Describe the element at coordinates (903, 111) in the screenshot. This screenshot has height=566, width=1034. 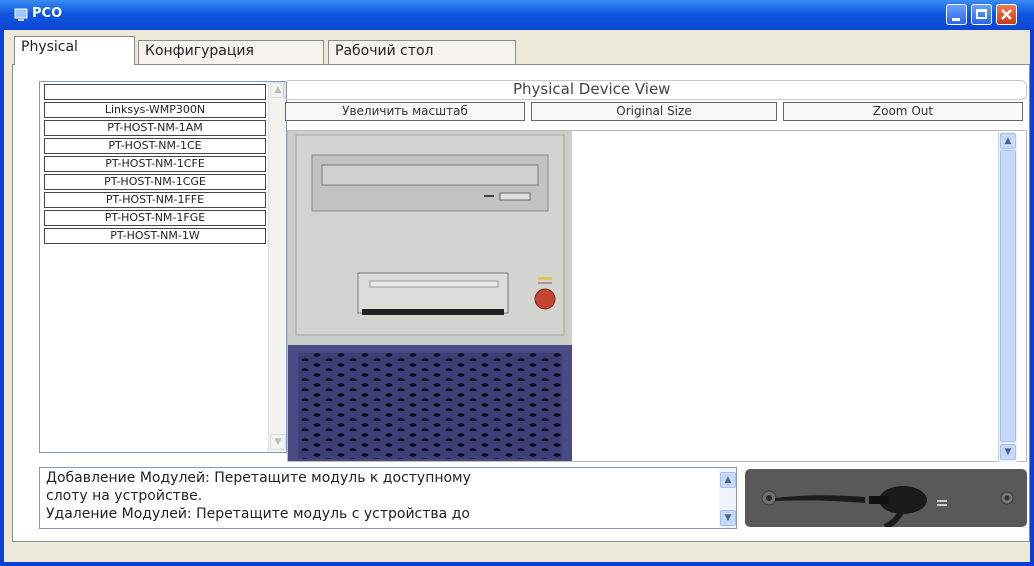
I see `zoom-out-button: Zoom Out` at that location.